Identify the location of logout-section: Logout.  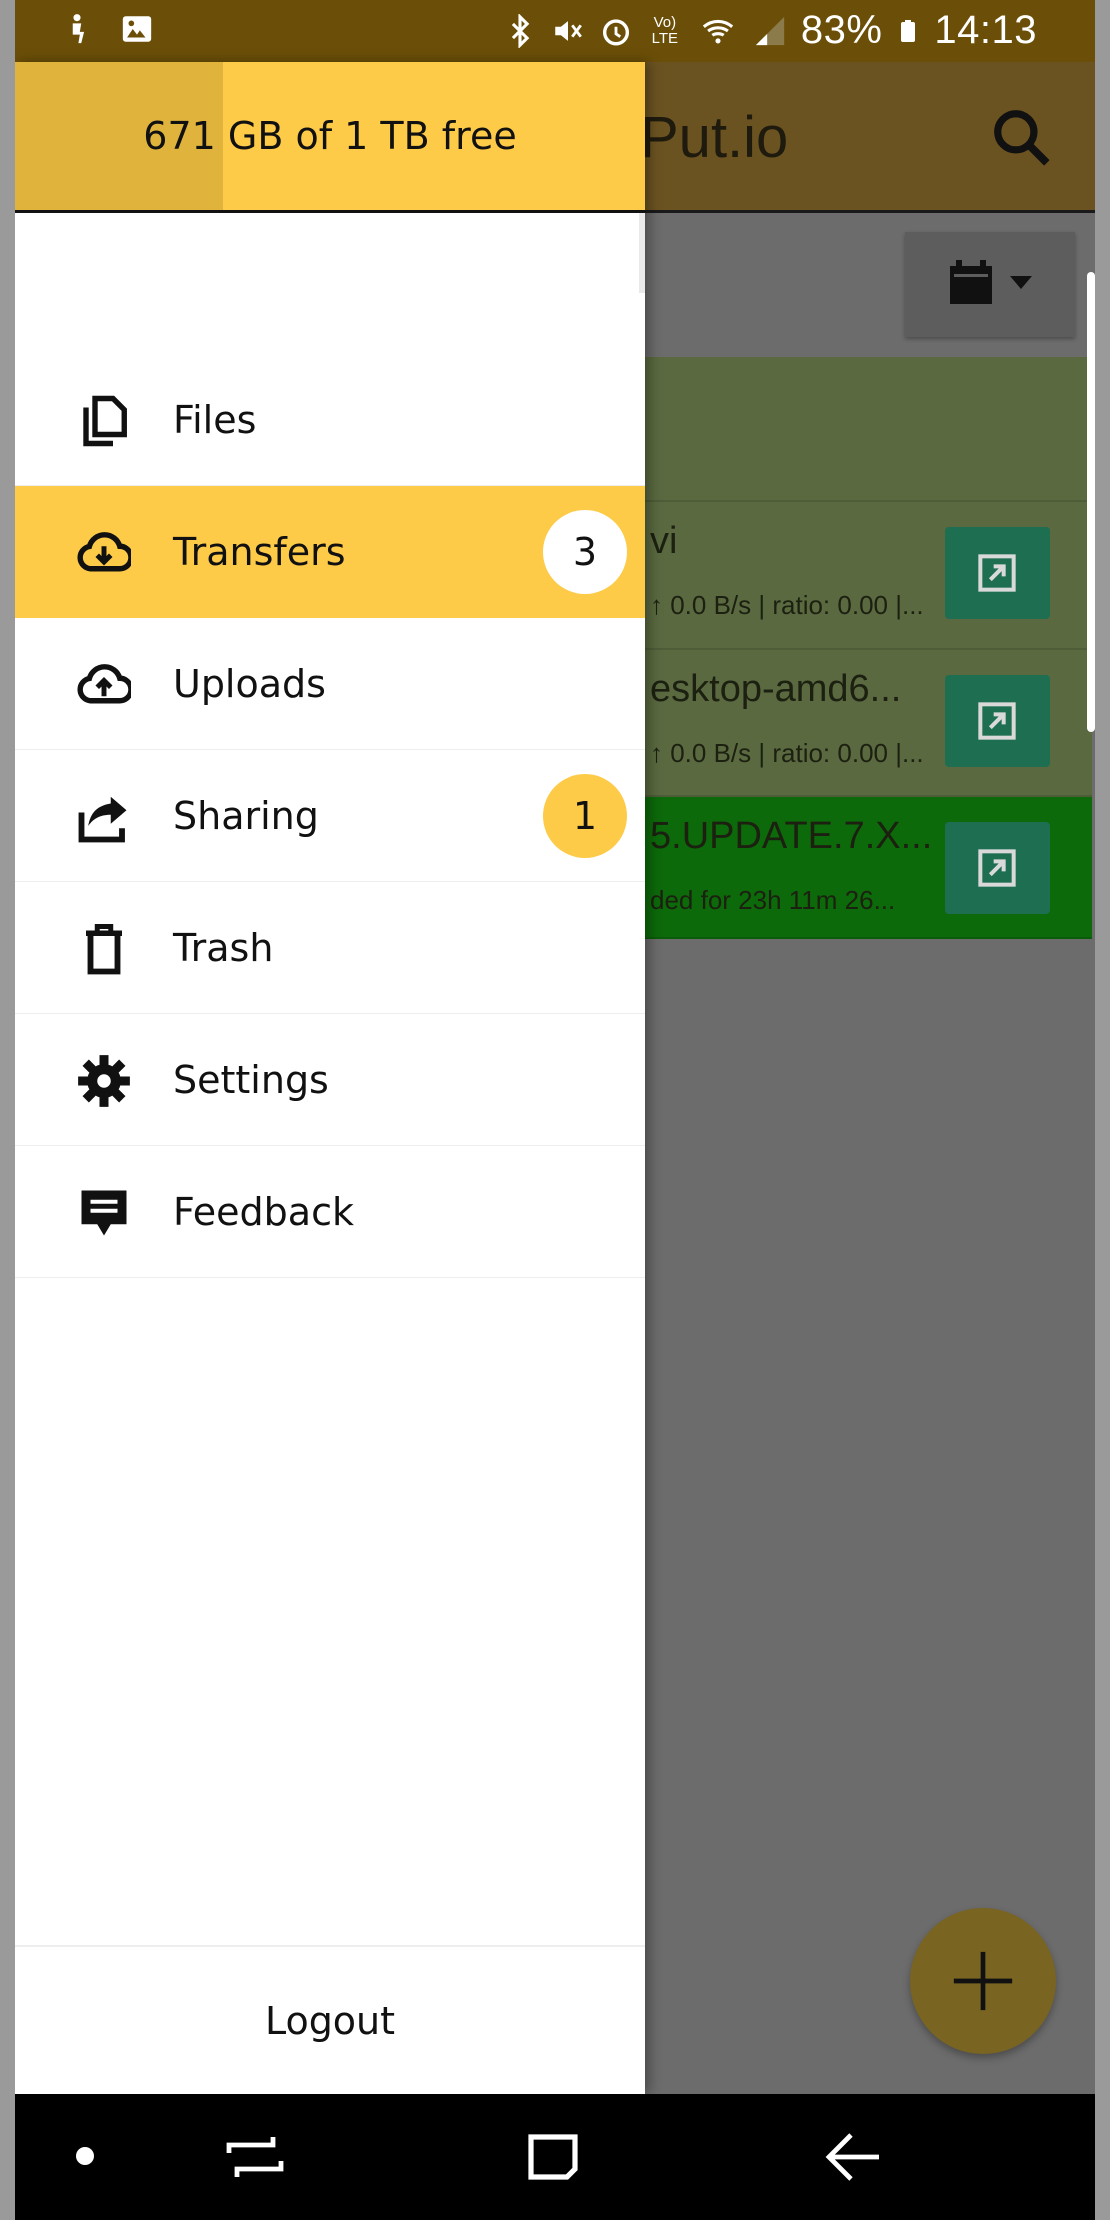
(330, 2019).